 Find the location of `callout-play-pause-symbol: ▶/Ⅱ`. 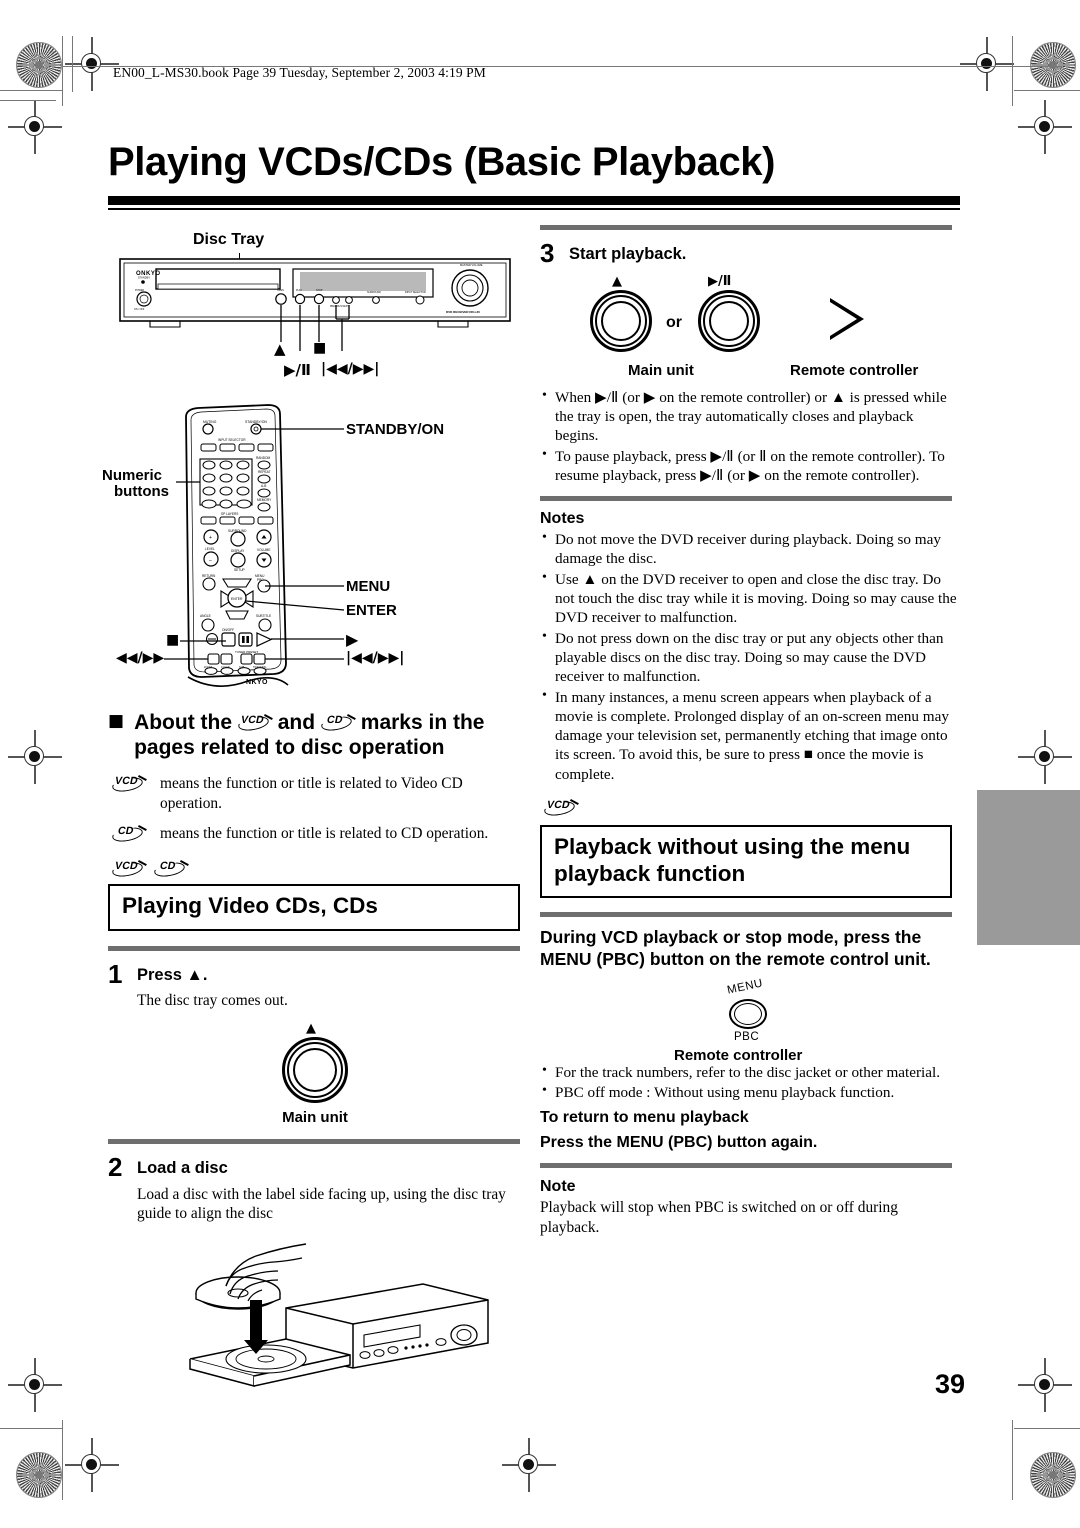

callout-play-pause-symbol: ▶/Ⅱ is located at coordinates (297, 370).